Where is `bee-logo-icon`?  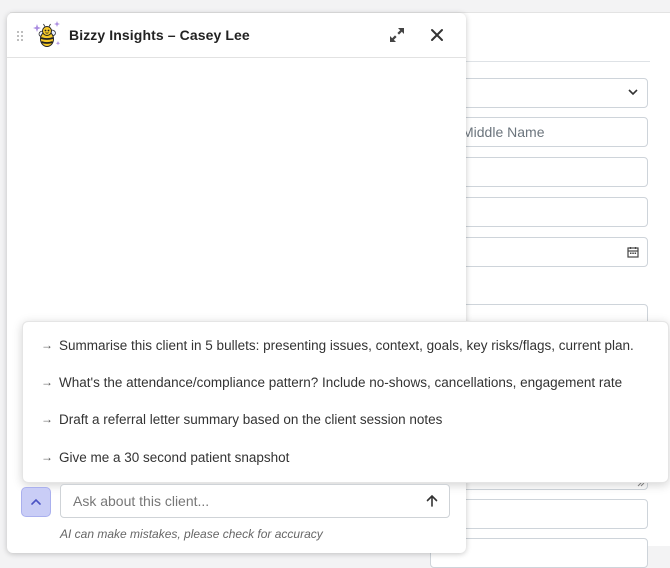
bee-logo-icon is located at coordinates (47, 34).